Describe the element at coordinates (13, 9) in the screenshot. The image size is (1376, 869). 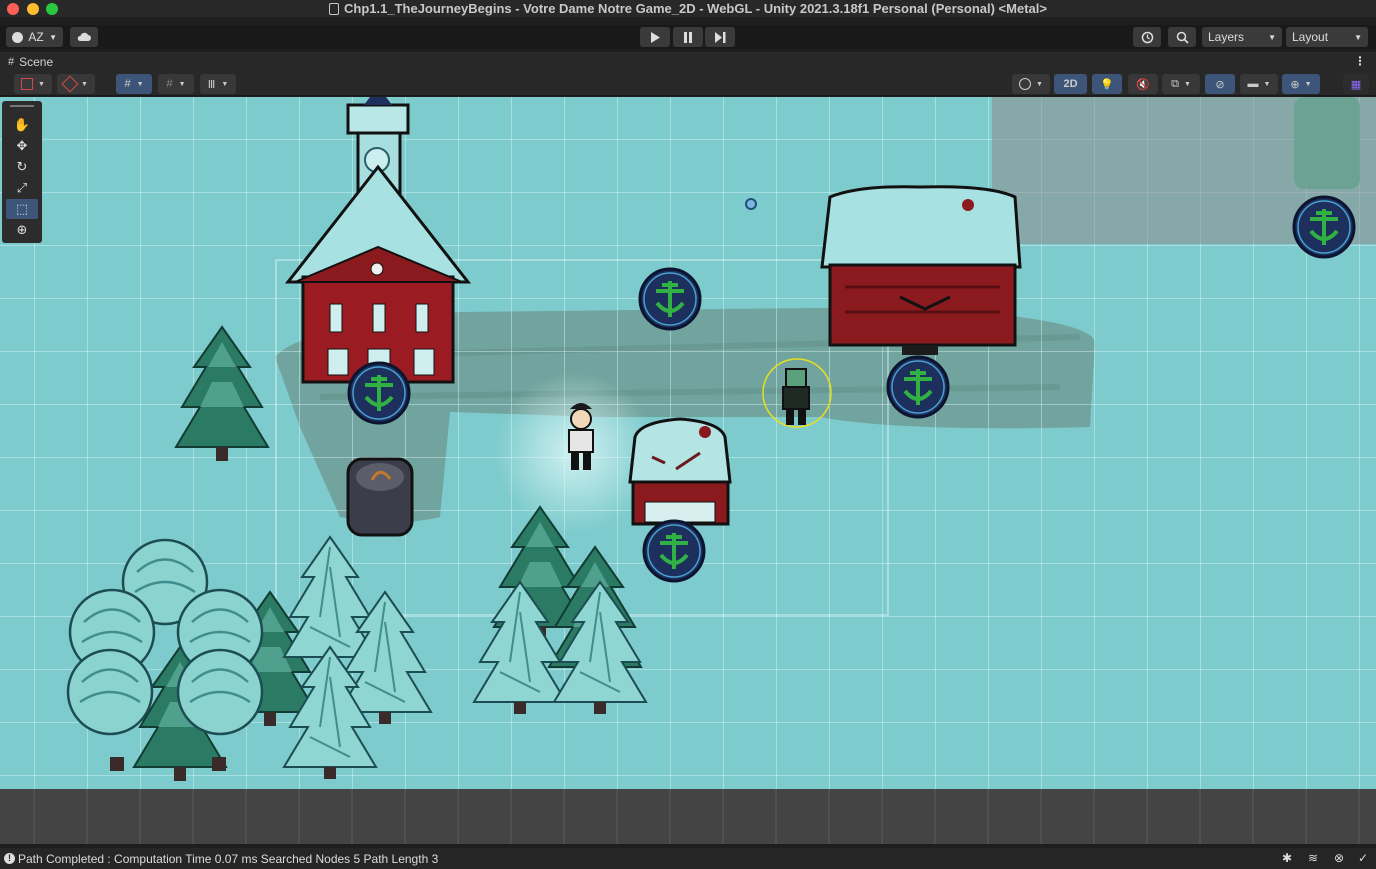
I see `close-window-button` at that location.